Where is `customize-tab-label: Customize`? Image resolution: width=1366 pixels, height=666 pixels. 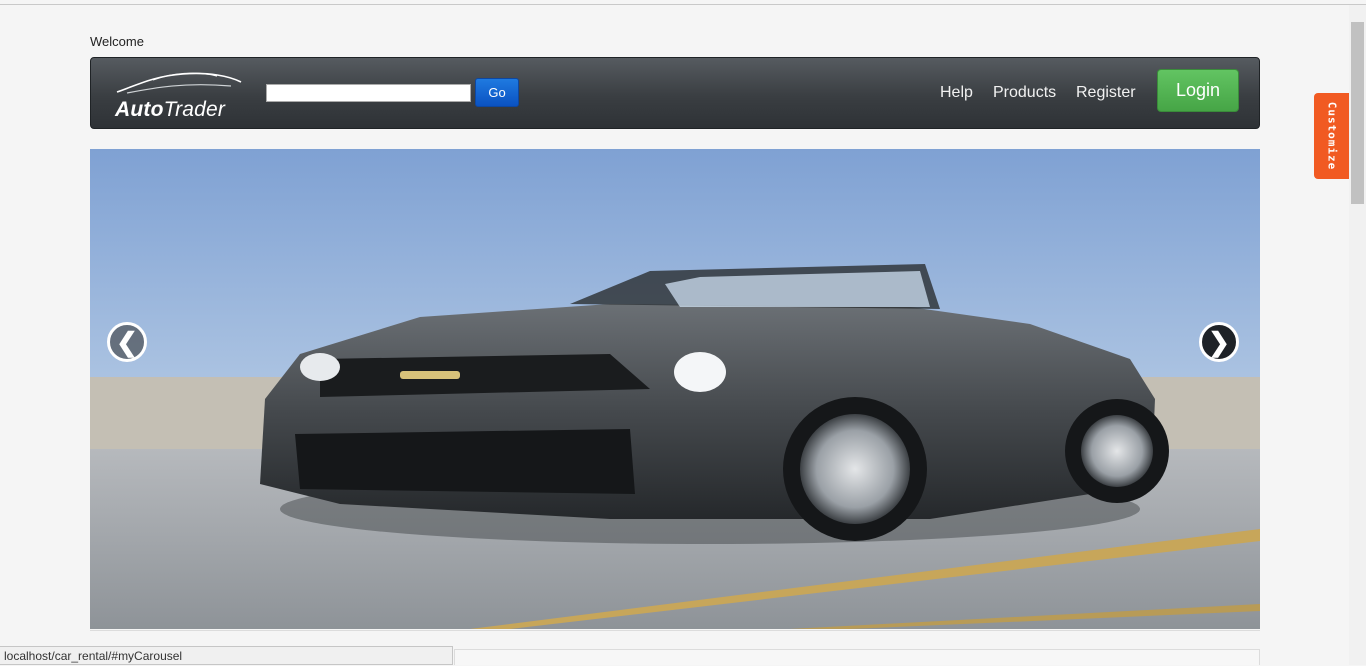
customize-tab-label: Customize is located at coordinates (1331, 136).